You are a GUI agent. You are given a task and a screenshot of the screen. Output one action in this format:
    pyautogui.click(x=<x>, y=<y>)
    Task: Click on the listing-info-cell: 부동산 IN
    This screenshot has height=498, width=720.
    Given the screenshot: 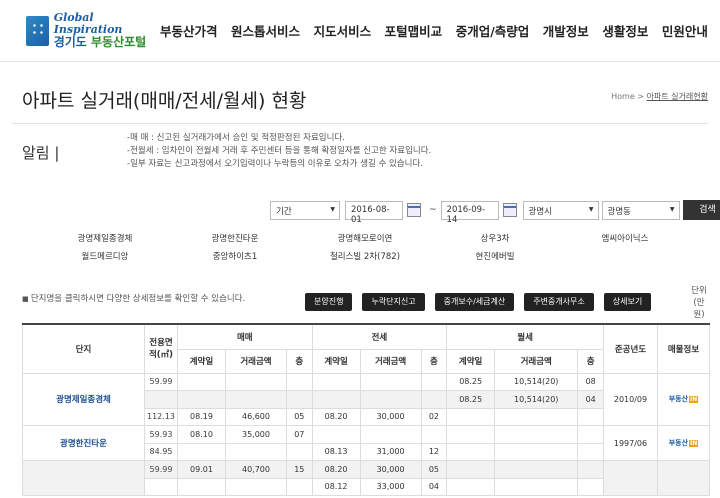 What is the action you would take?
    pyautogui.click(x=683, y=399)
    